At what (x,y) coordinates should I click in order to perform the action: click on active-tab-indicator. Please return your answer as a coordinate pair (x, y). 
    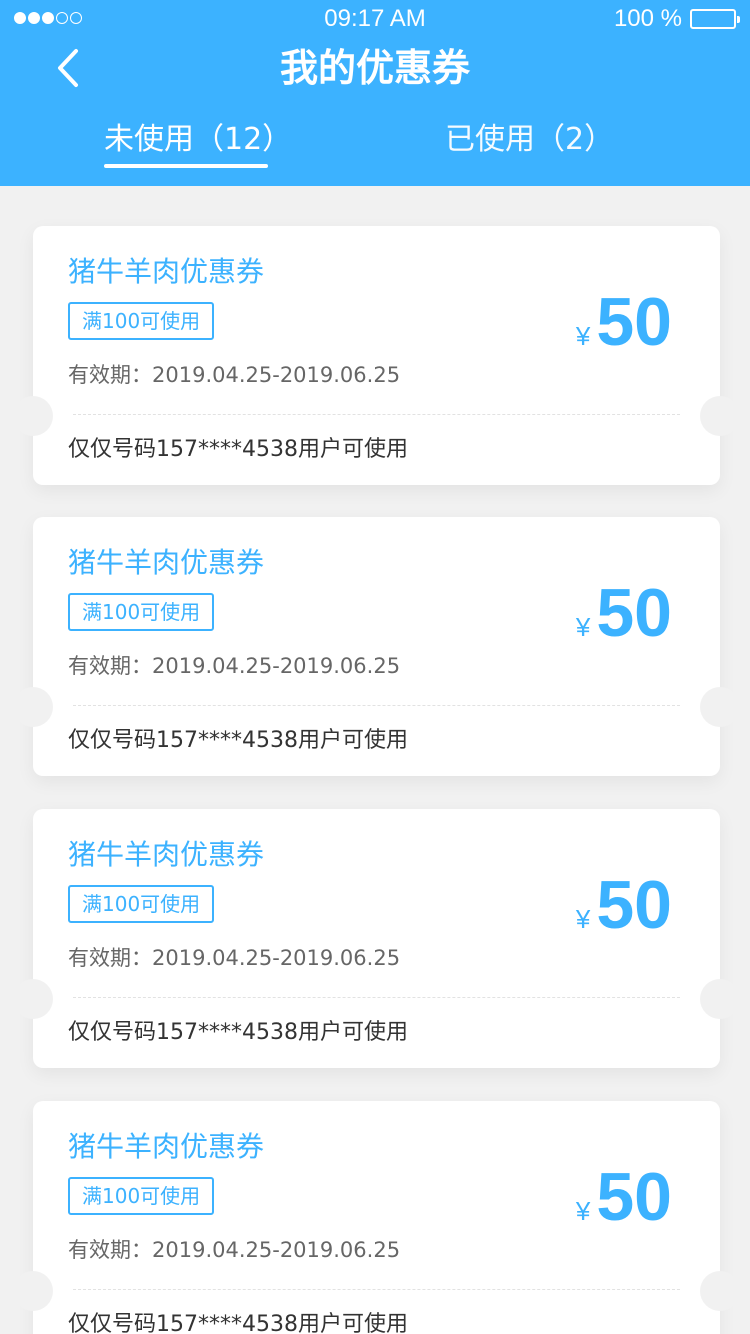
    Looking at the image, I should click on (186, 166).